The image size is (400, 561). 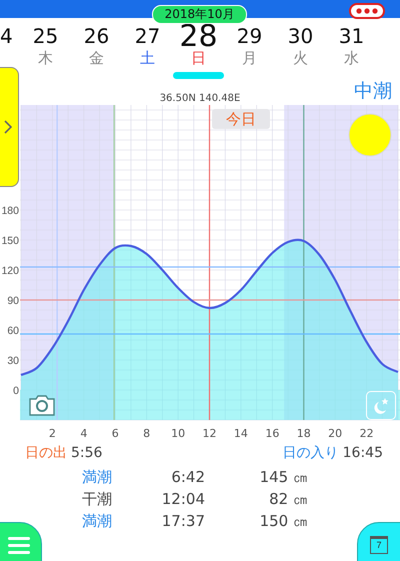 I want to click on tide-height: 150 ㎝, so click(x=283, y=521).